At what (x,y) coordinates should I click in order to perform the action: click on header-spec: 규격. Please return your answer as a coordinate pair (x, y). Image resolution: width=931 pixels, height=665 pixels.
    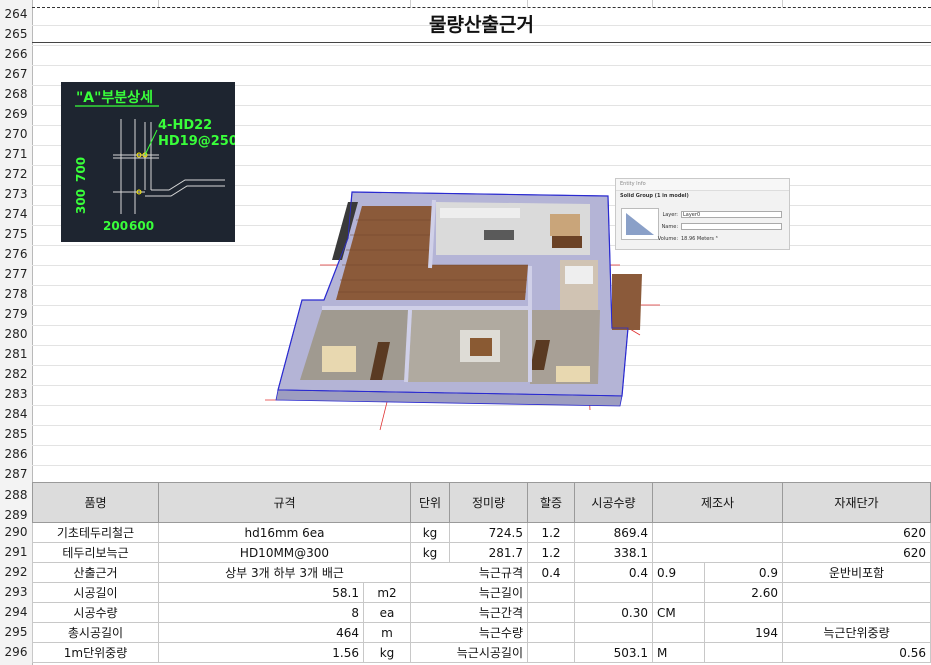
    Looking at the image, I should click on (284, 502).